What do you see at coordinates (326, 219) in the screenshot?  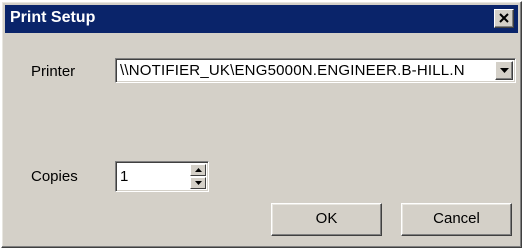 I see `ok-button: OK` at bounding box center [326, 219].